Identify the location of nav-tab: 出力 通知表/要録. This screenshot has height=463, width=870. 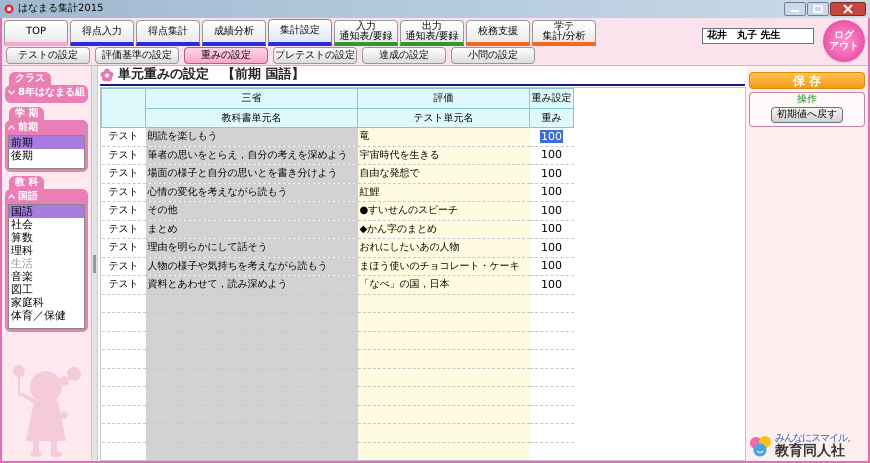
(432, 33).